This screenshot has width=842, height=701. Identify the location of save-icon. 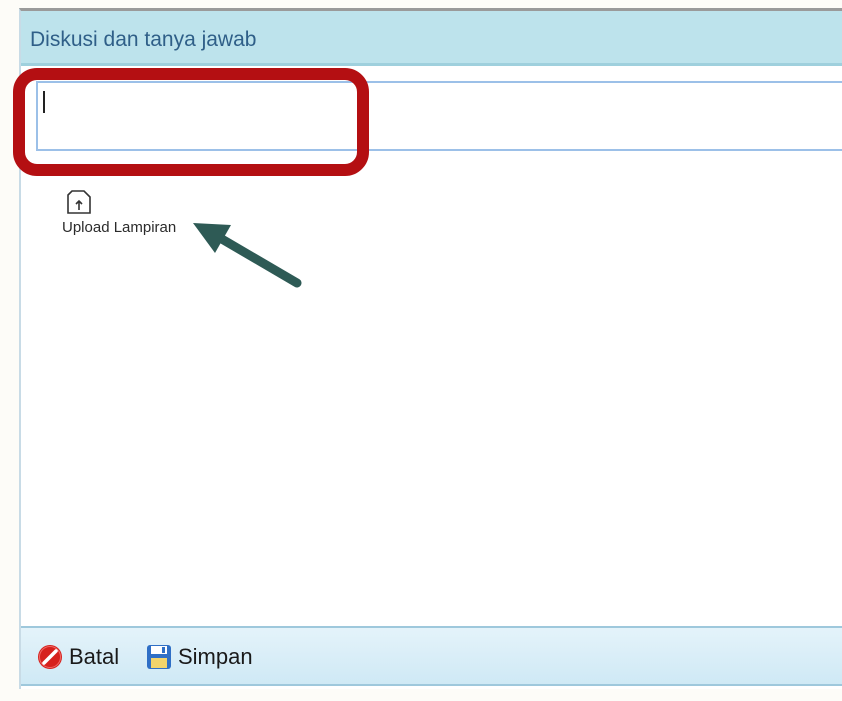
(159, 657).